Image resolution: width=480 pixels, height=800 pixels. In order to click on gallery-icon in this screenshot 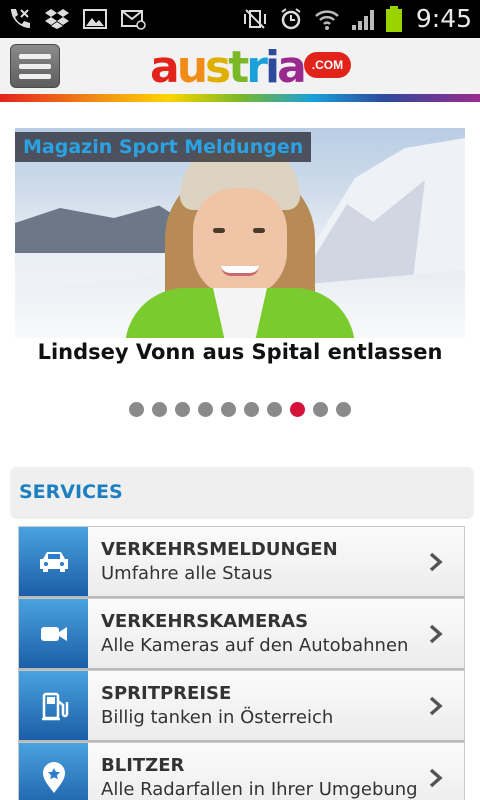, I will do `click(95, 19)`.